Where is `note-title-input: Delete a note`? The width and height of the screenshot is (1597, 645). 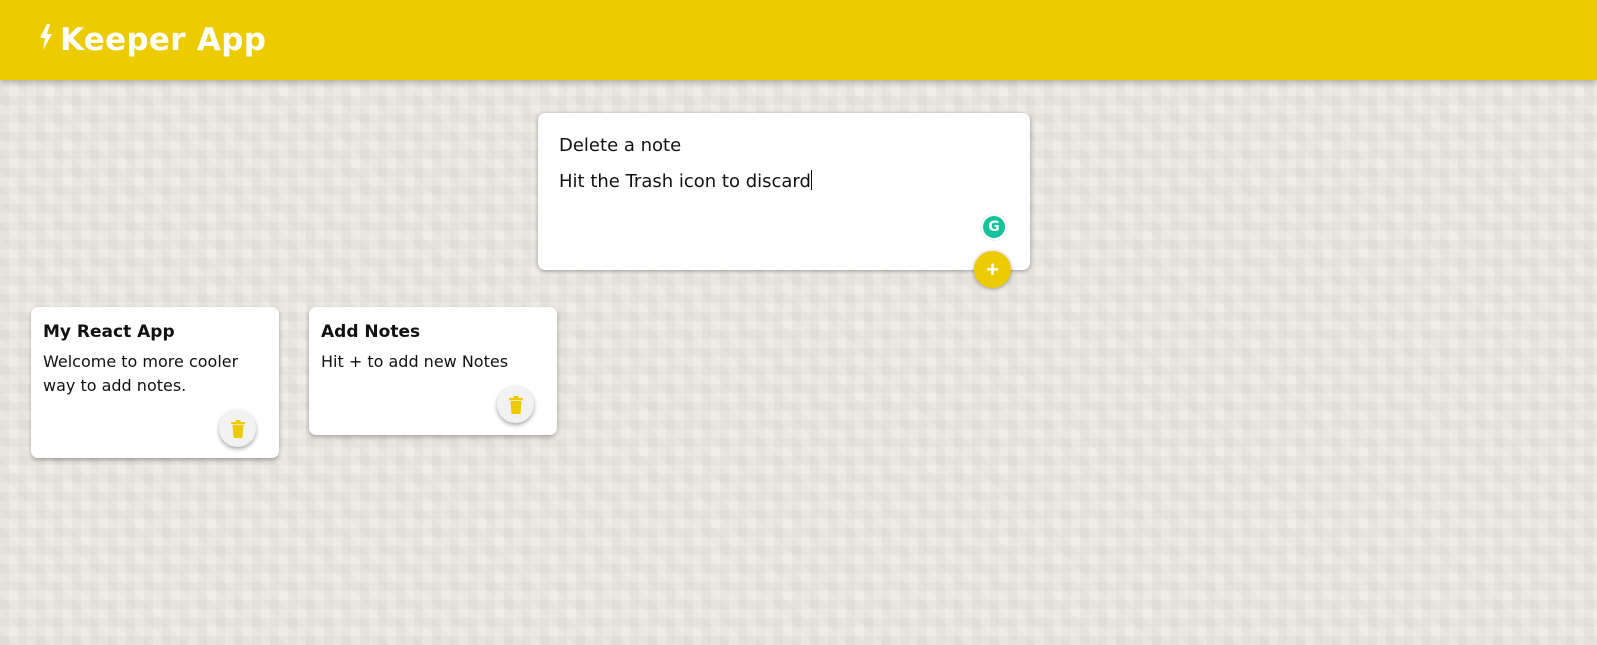 note-title-input: Delete a note is located at coordinates (620, 145).